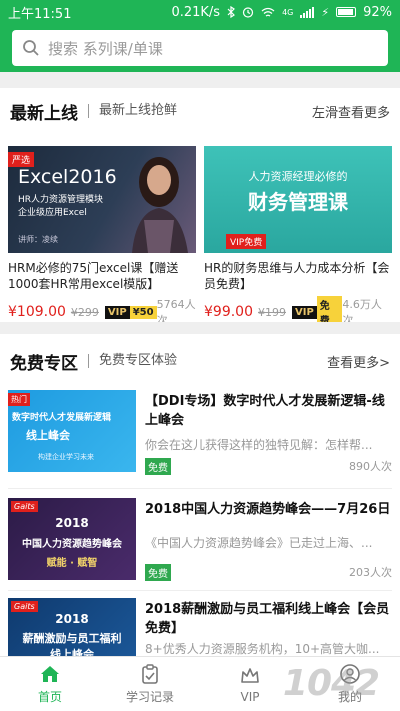  What do you see at coordinates (72, 431) in the screenshot?
I see `course-thumbnail: 热门 数字时代人才发展新逻辑 线上峰会 构建企业学习未来` at bounding box center [72, 431].